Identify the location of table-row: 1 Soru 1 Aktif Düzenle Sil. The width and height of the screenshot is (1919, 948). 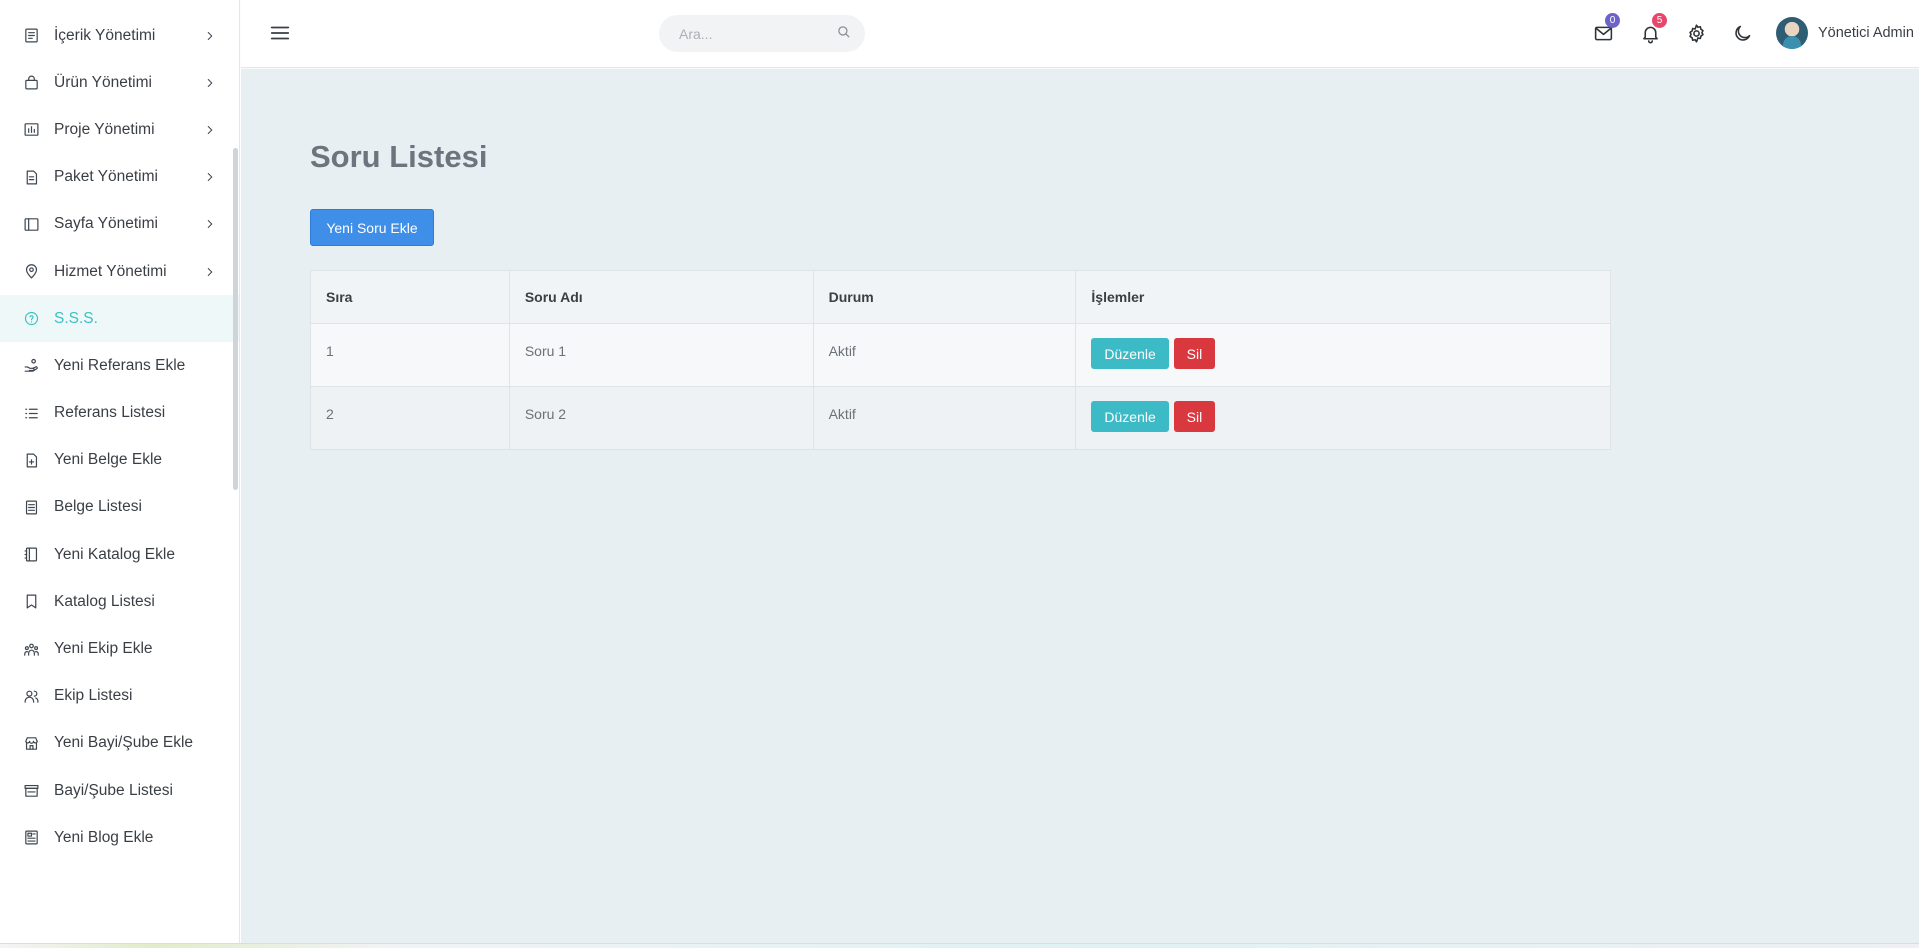
(960, 355).